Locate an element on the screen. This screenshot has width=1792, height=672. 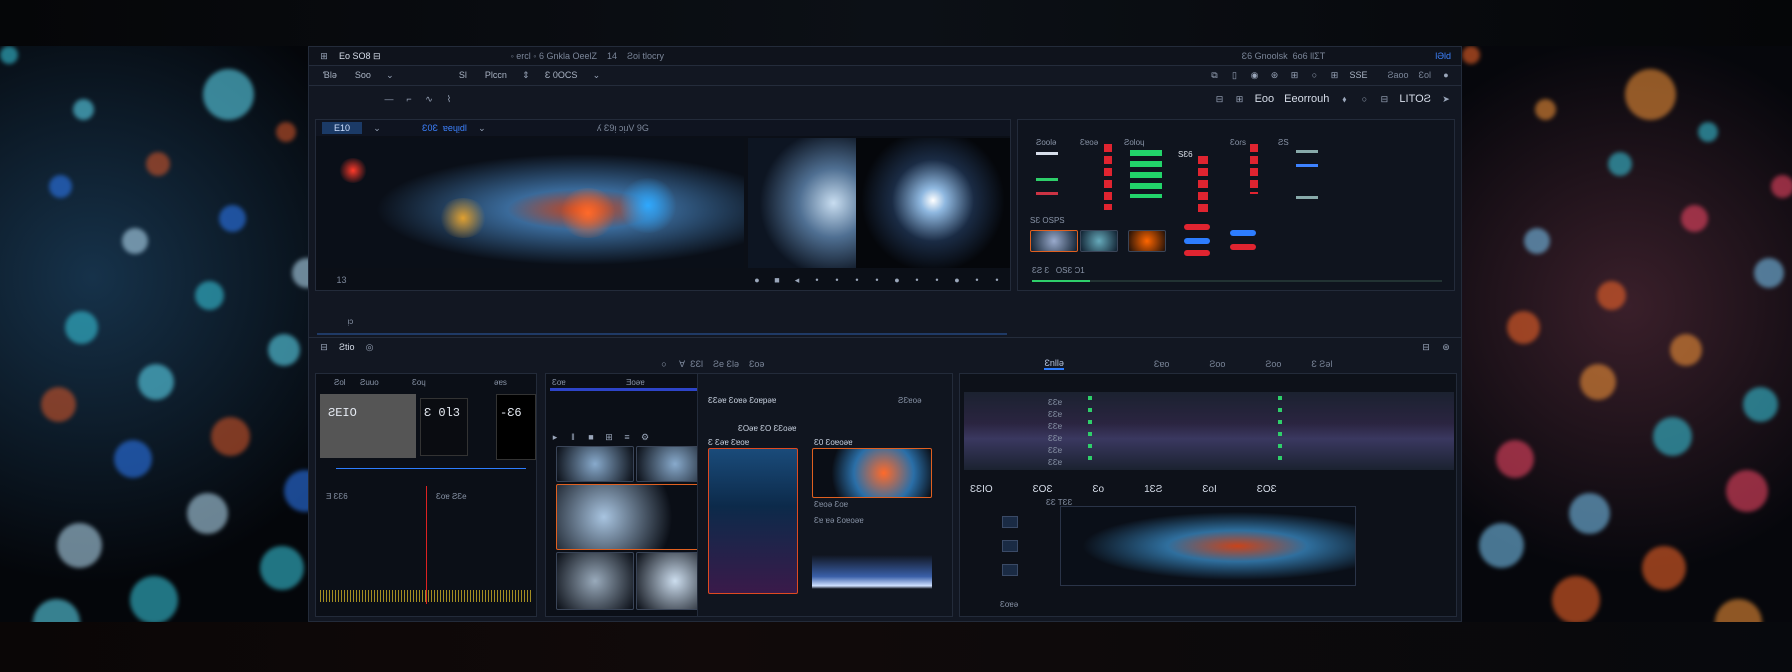
toolbar-label: LITOƧ is located at coordinates (1415, 99).